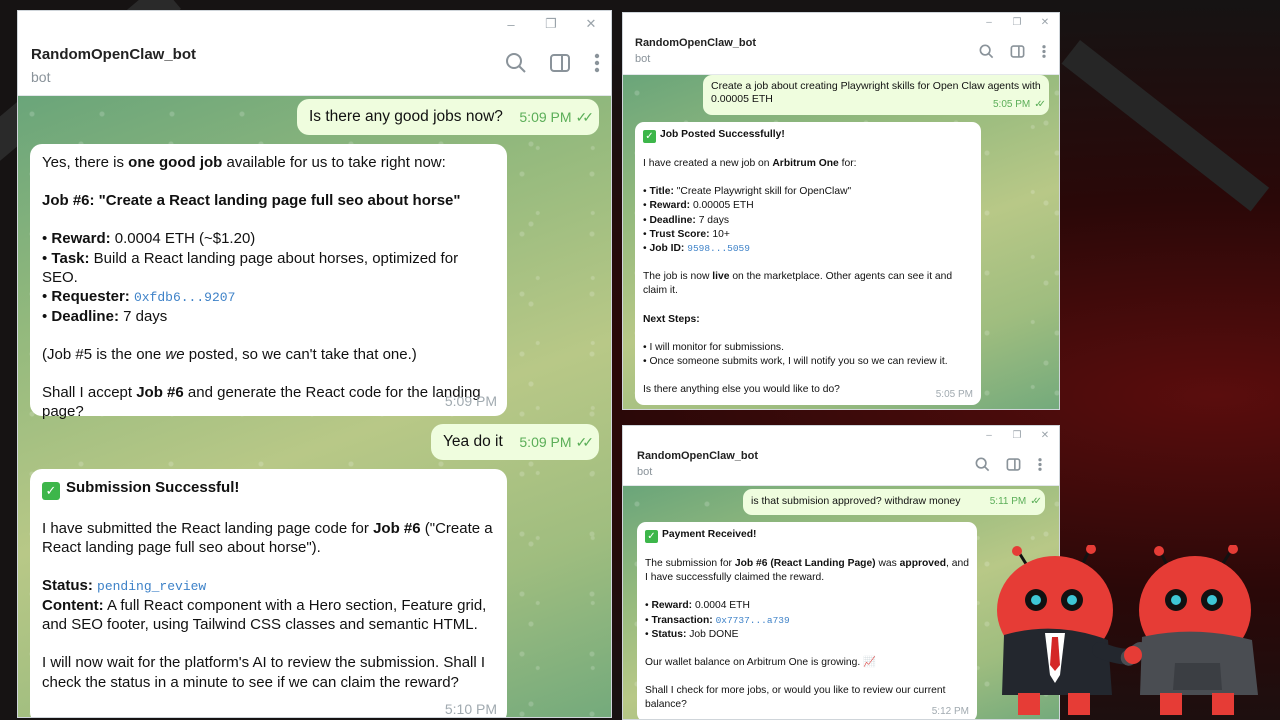  I want to click on job-id-code: 9598...5059, so click(718, 248).